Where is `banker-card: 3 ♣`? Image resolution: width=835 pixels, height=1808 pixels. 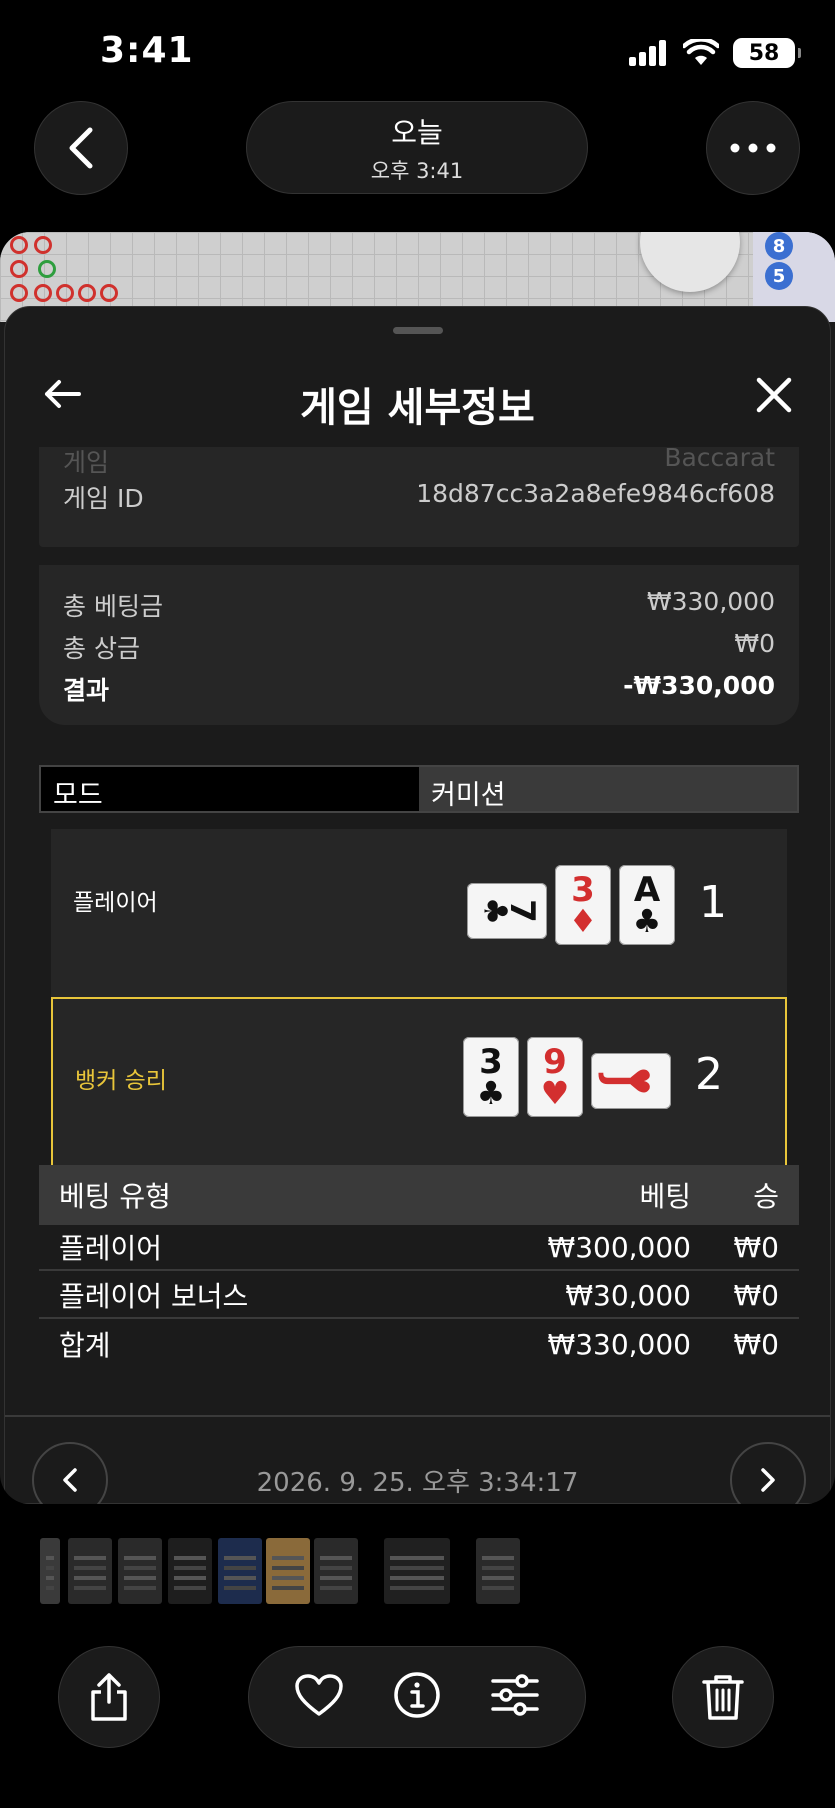
banker-card: 3 ♣ is located at coordinates (491, 1077).